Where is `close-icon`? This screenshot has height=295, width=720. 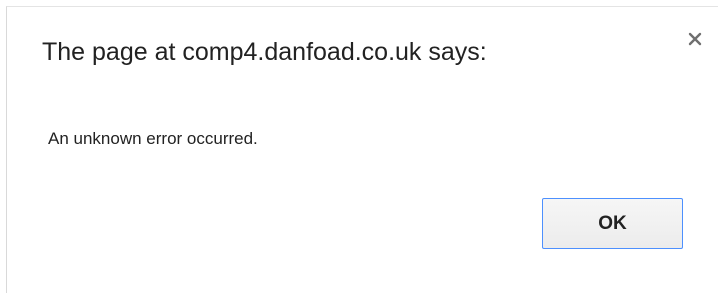 close-icon is located at coordinates (695, 39).